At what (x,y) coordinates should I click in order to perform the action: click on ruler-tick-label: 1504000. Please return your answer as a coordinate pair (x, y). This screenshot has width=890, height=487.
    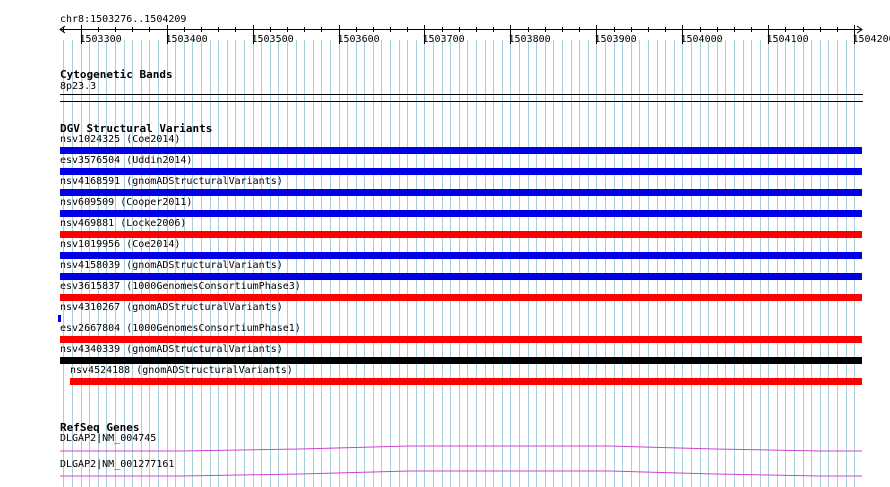
    Looking at the image, I should click on (701, 39).